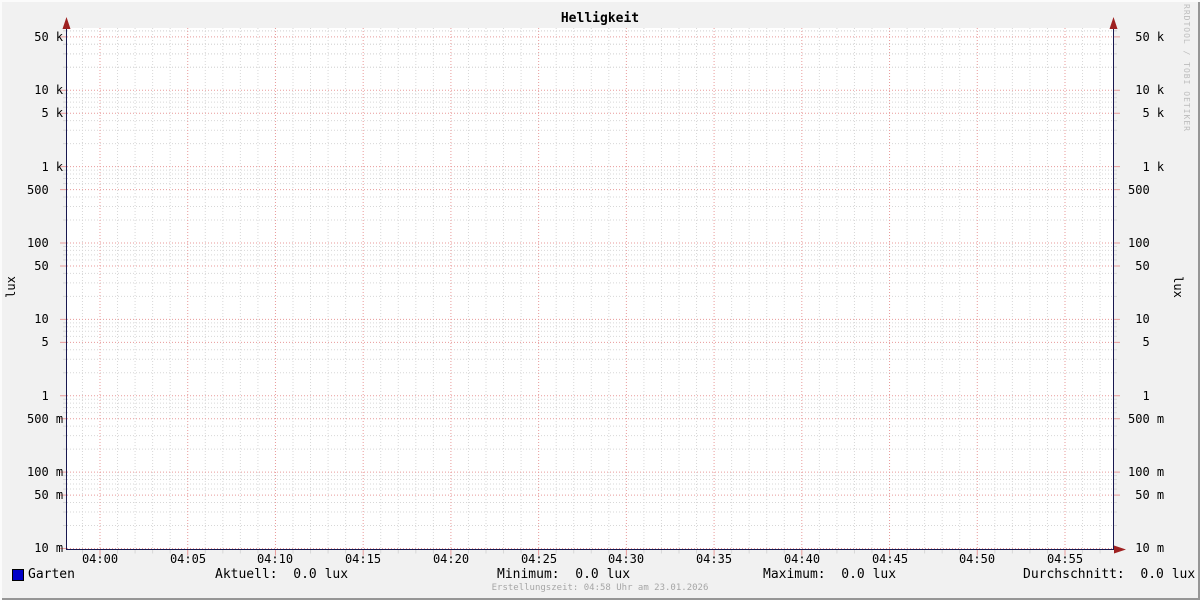 This screenshot has width=1200, height=600. What do you see at coordinates (275, 559) in the screenshot?
I see `x-tick-label: 04:10` at bounding box center [275, 559].